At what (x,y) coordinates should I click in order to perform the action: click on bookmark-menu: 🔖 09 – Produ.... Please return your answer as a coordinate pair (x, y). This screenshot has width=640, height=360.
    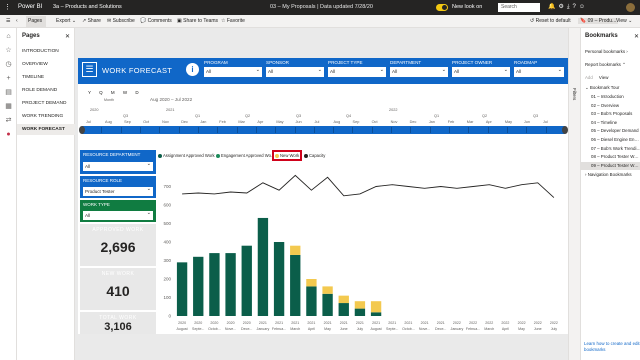
    Looking at the image, I should click on (598, 21).